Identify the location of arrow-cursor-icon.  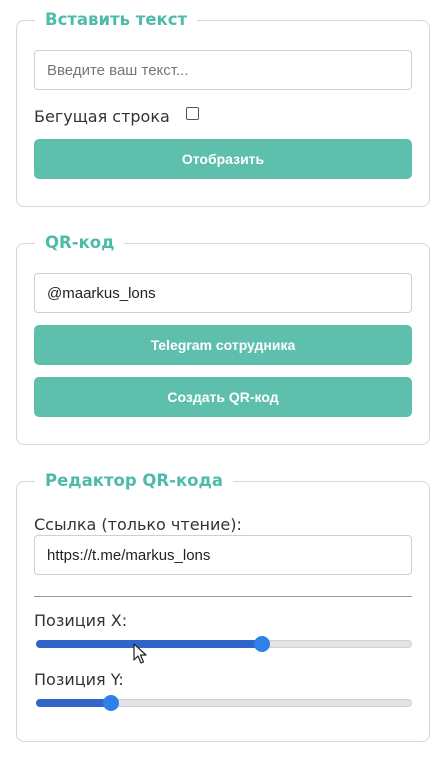
(140, 653).